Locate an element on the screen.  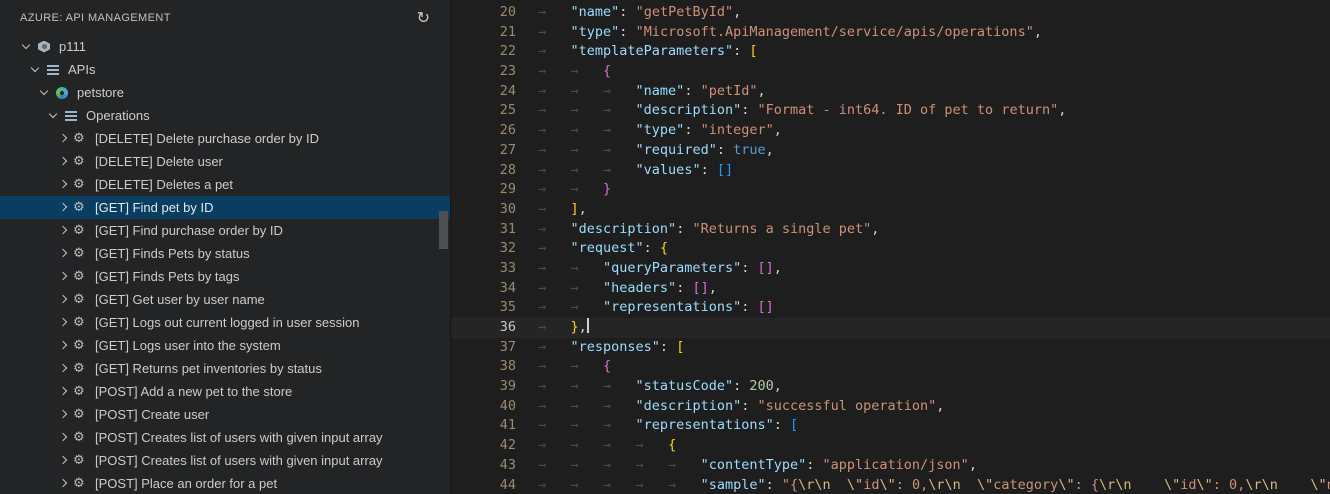
tree-item: [GET] Finds Pets by tags is located at coordinates (225, 276).